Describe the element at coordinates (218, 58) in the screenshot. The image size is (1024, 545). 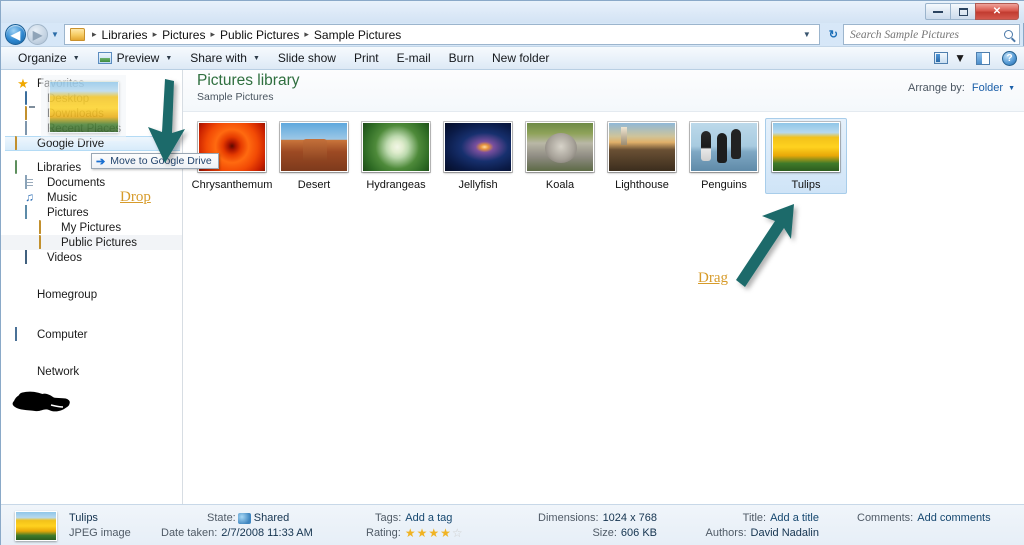
I see `share-with-label: Share with` at that location.